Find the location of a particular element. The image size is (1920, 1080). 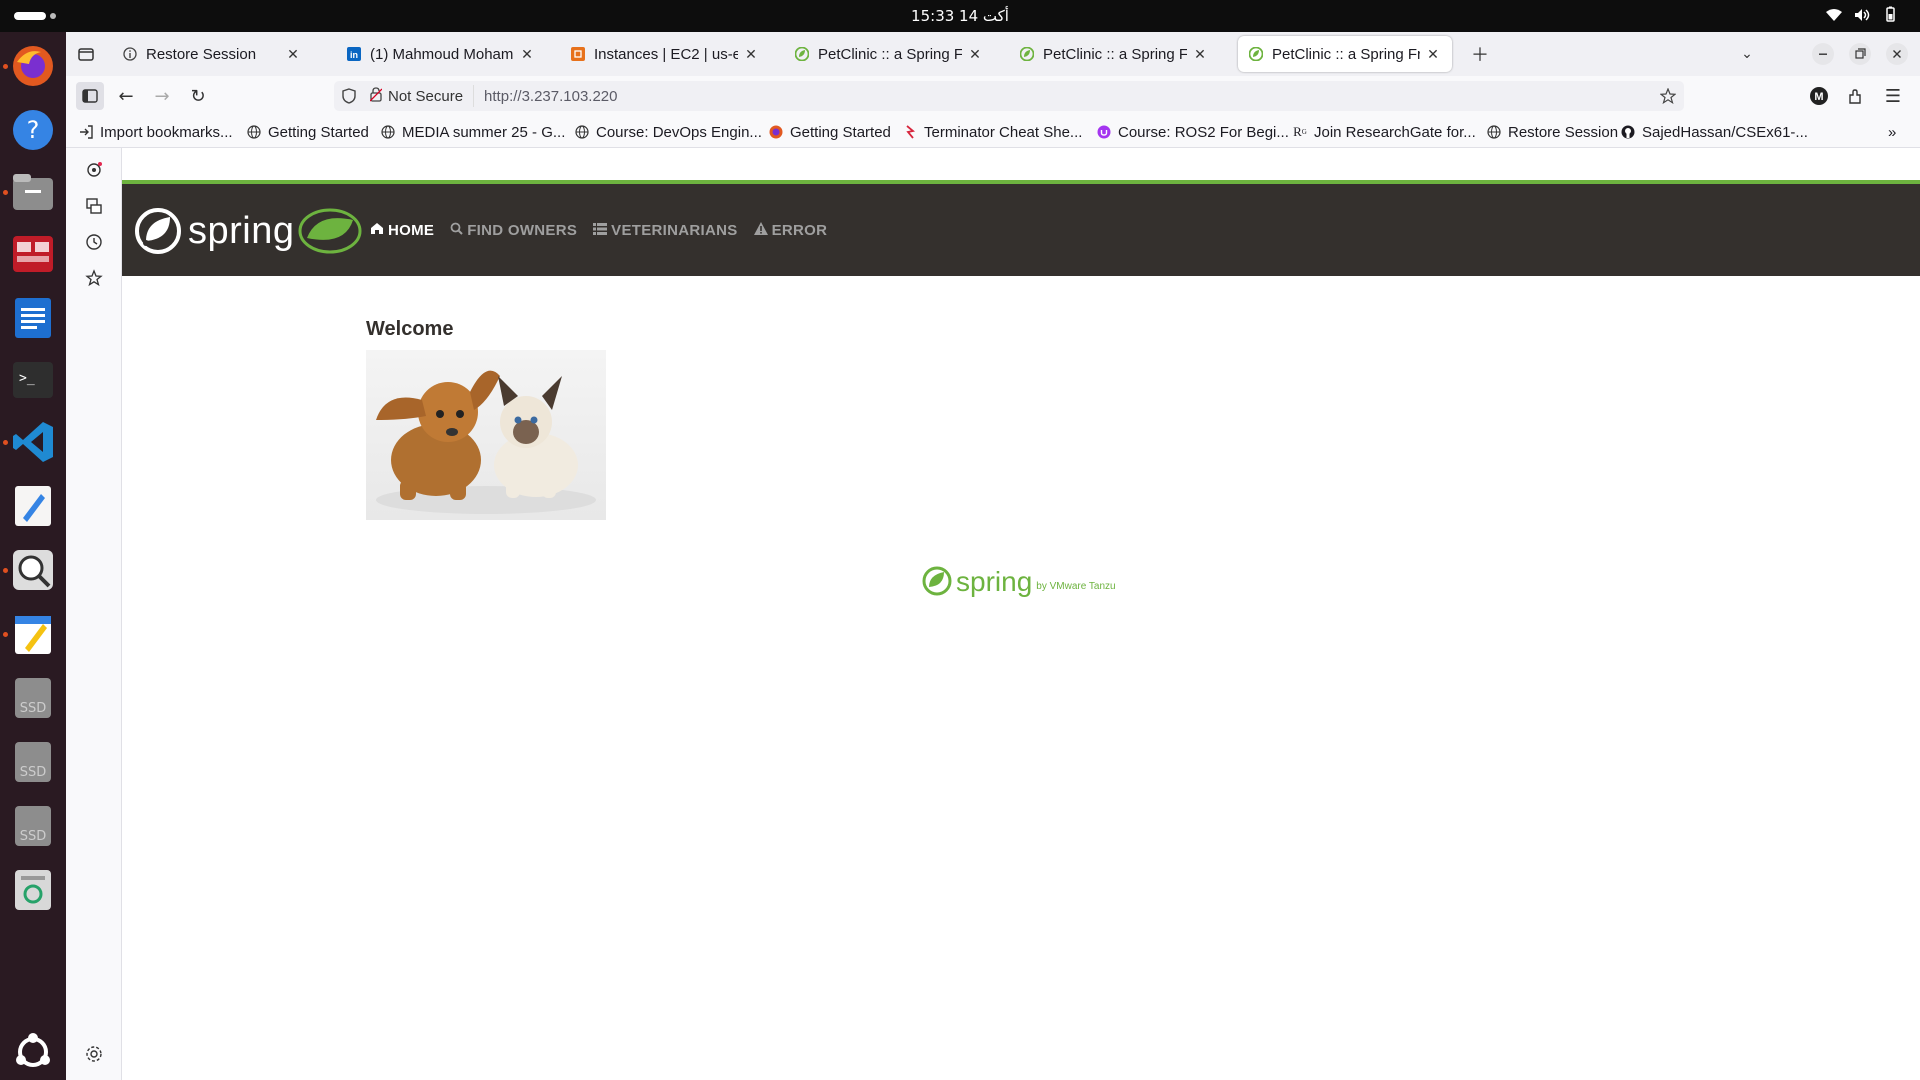

shield-icon is located at coordinates (348, 96).